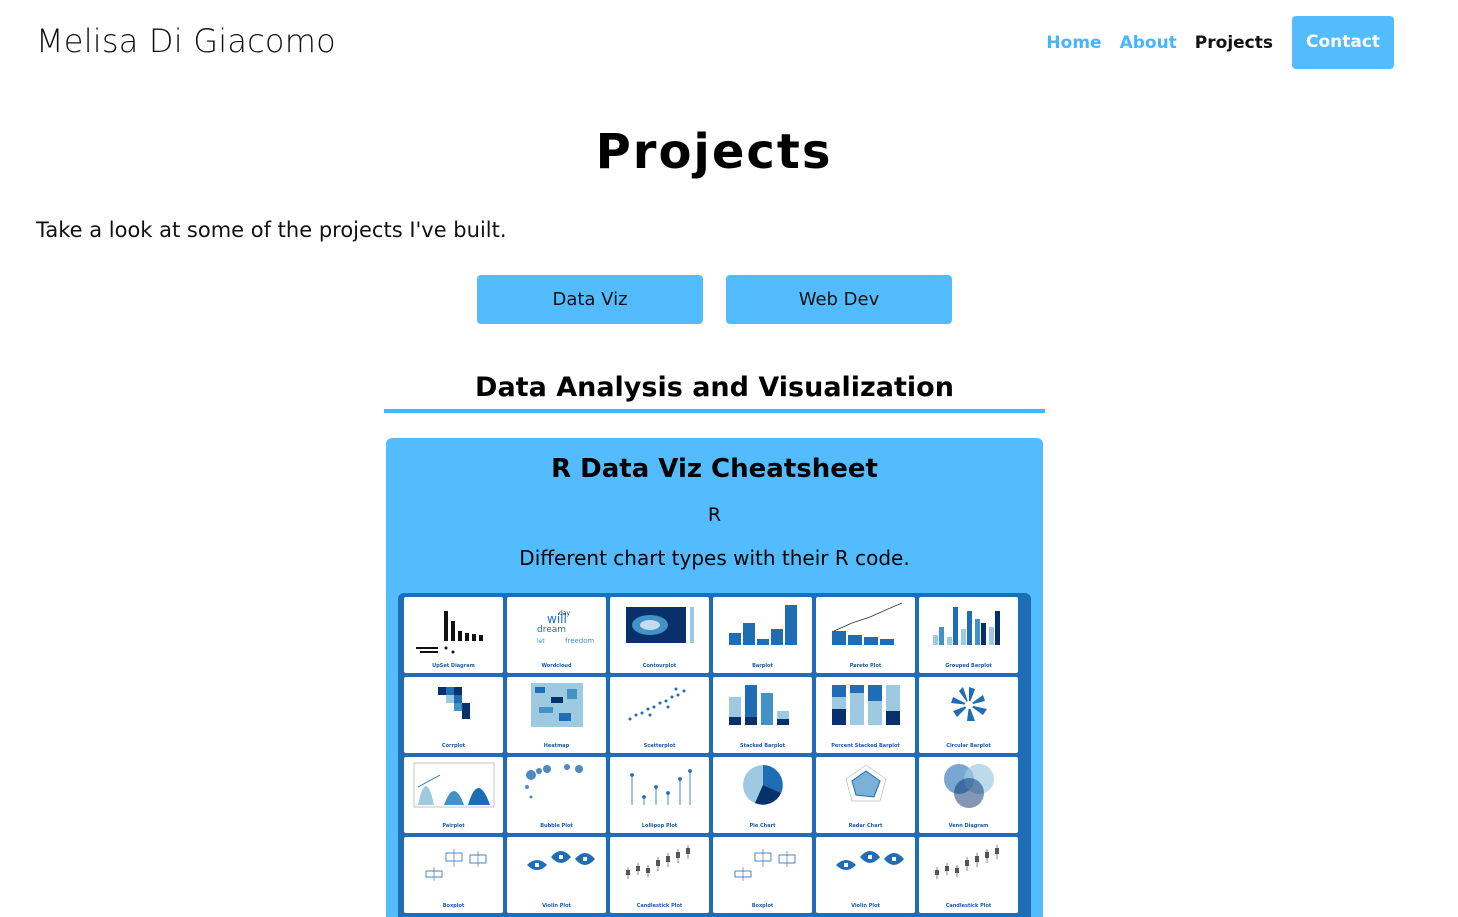 This screenshot has width=1458, height=917. I want to click on lollipop-chart-icon, so click(661, 787).